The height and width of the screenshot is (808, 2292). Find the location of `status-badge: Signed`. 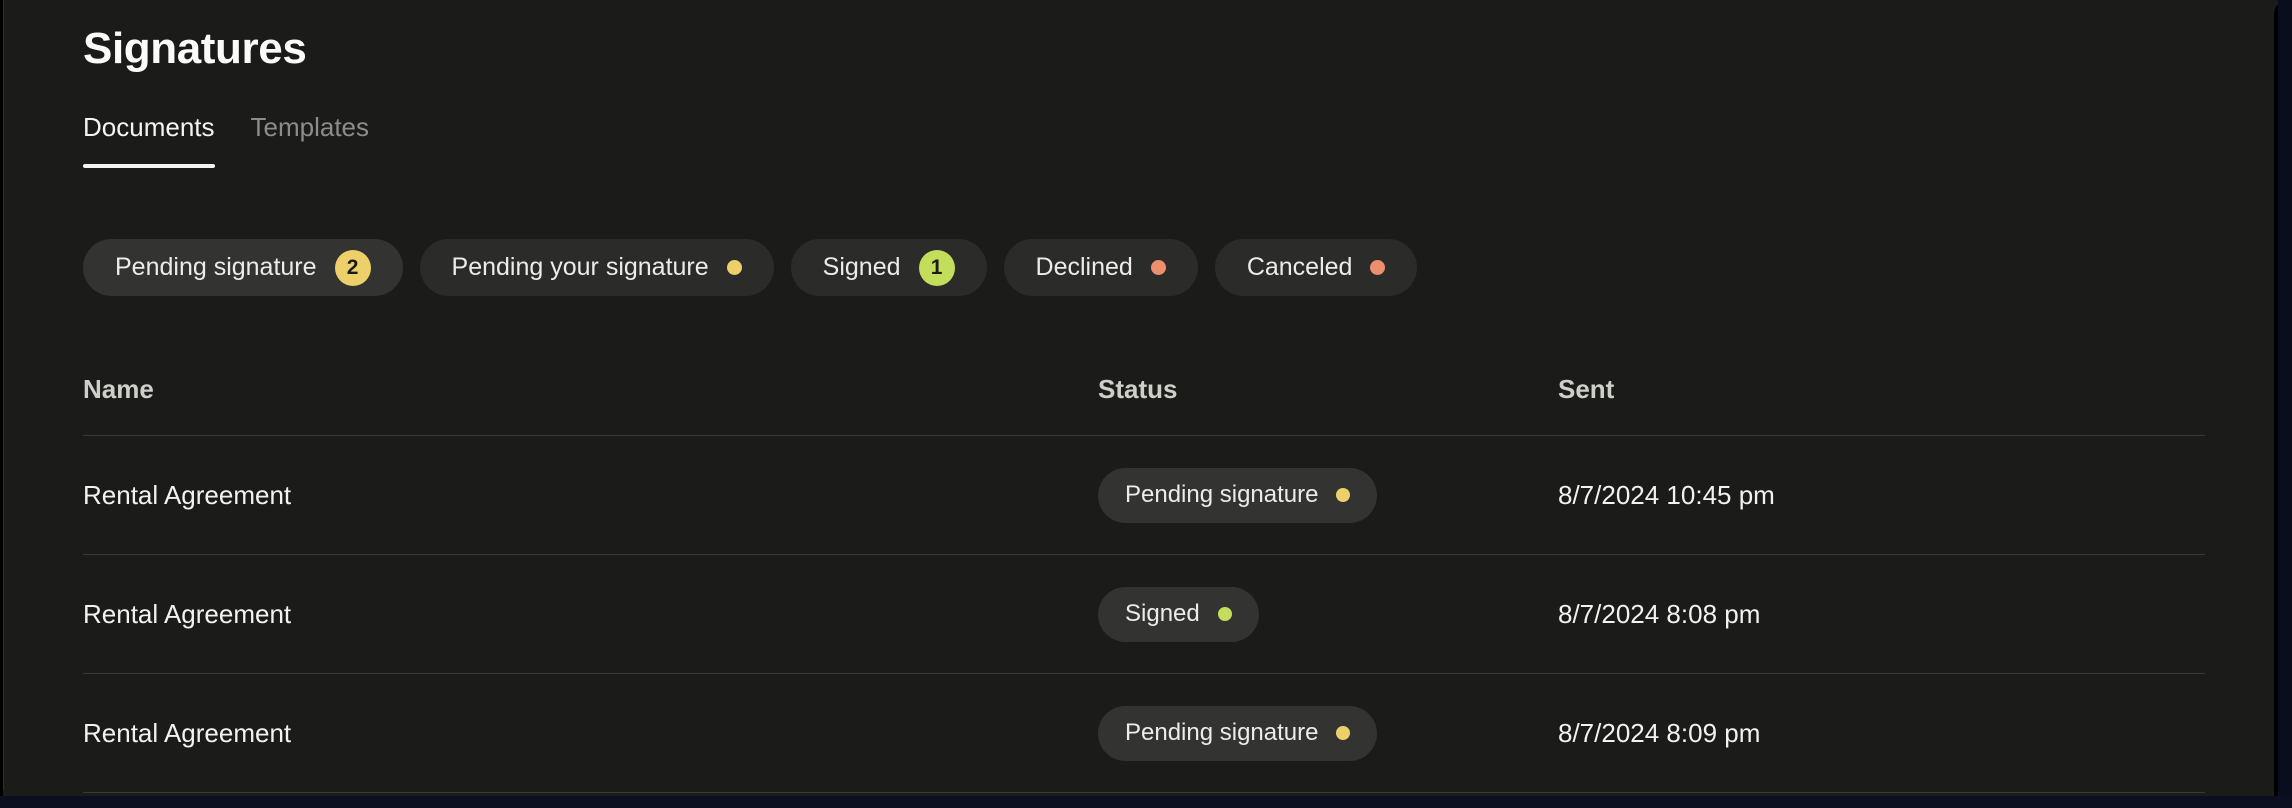

status-badge: Signed is located at coordinates (1178, 614).